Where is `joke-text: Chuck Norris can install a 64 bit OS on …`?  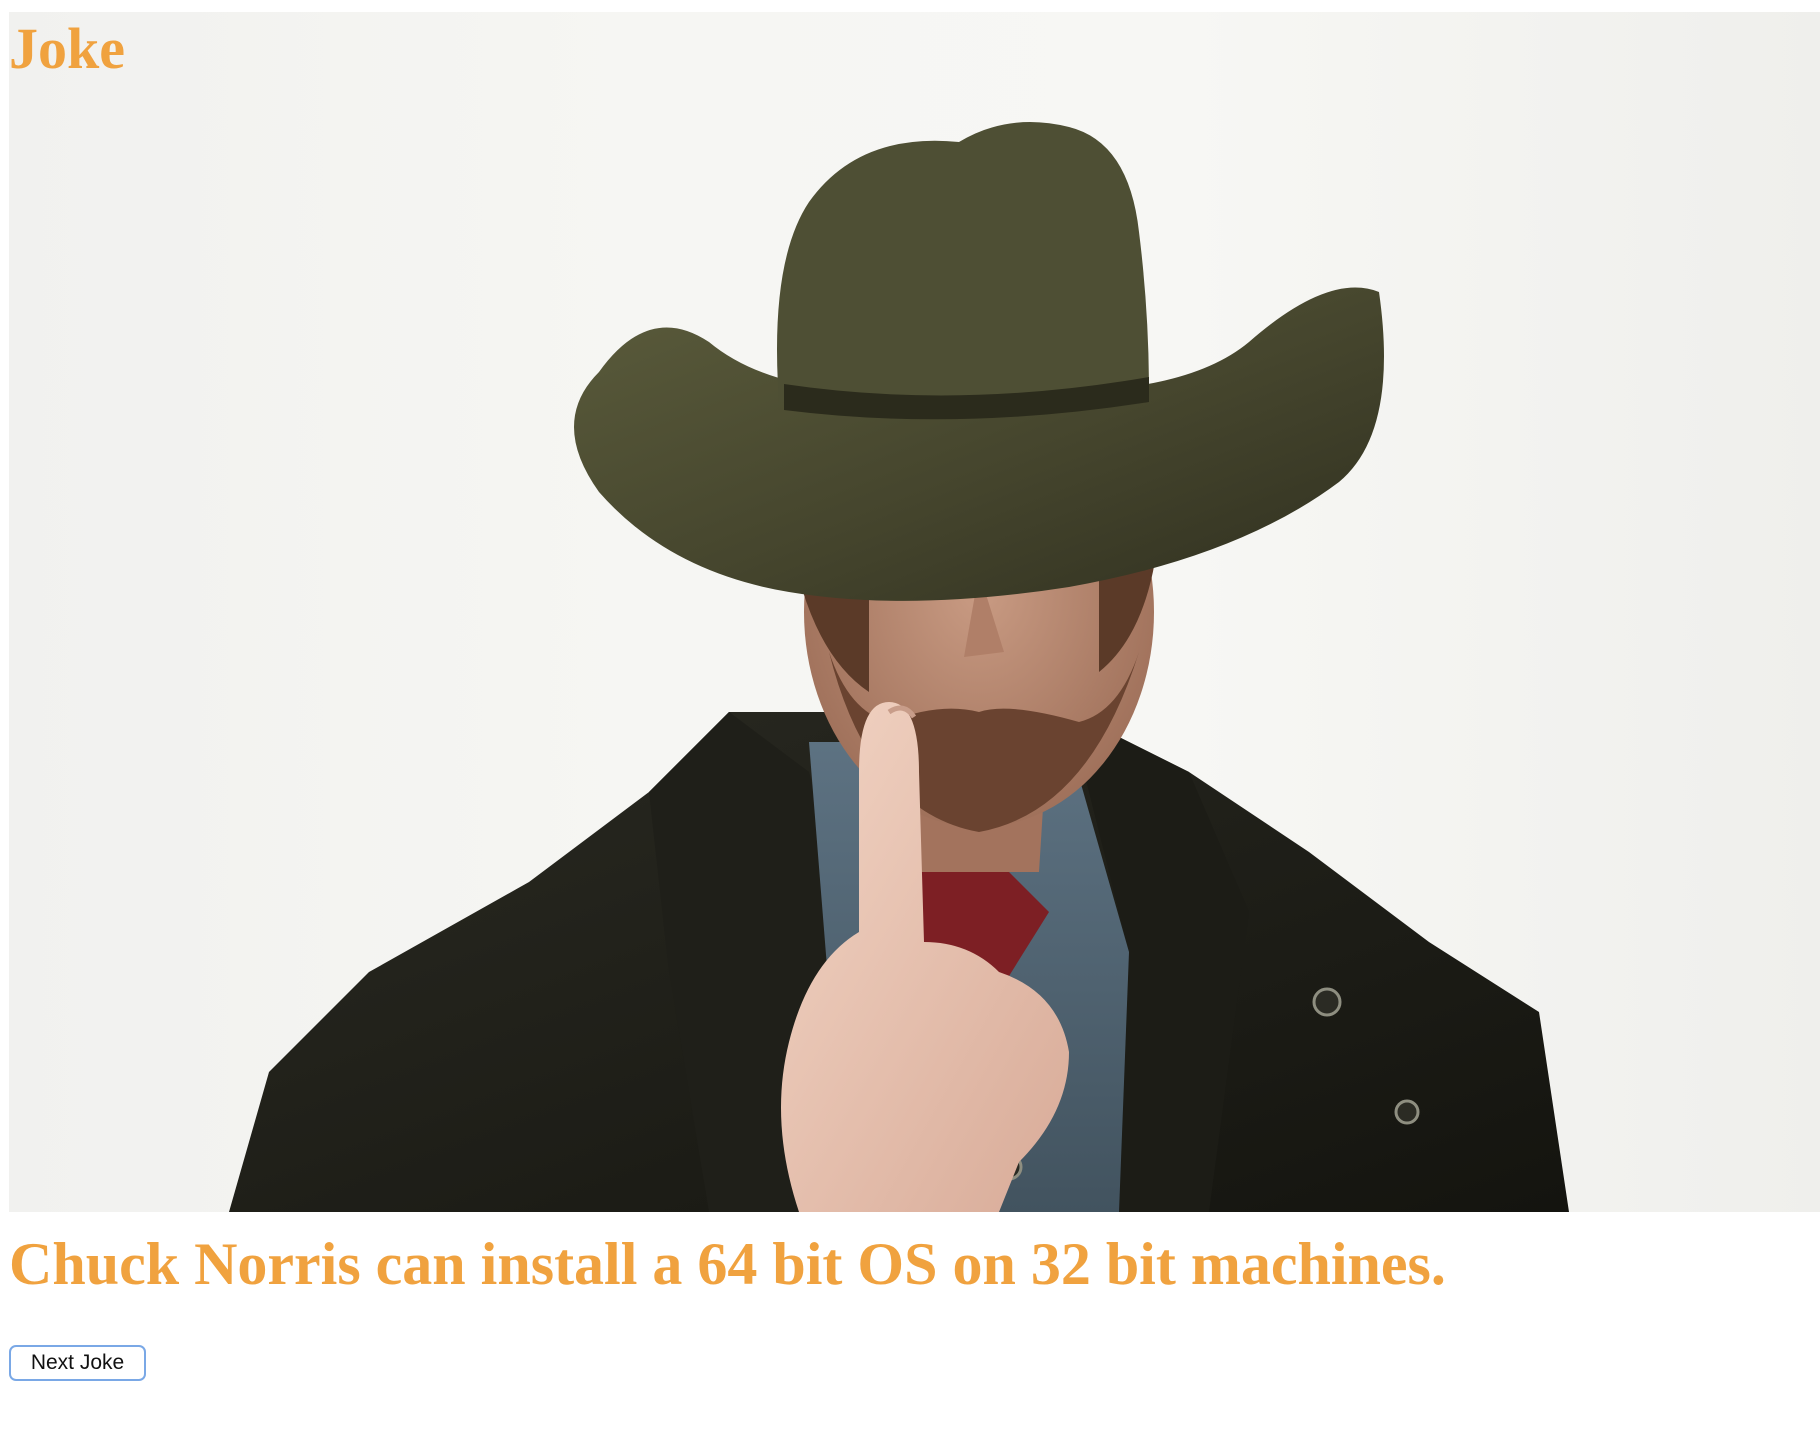 joke-text: Chuck Norris can install a 64 bit OS on … is located at coordinates (727, 1264).